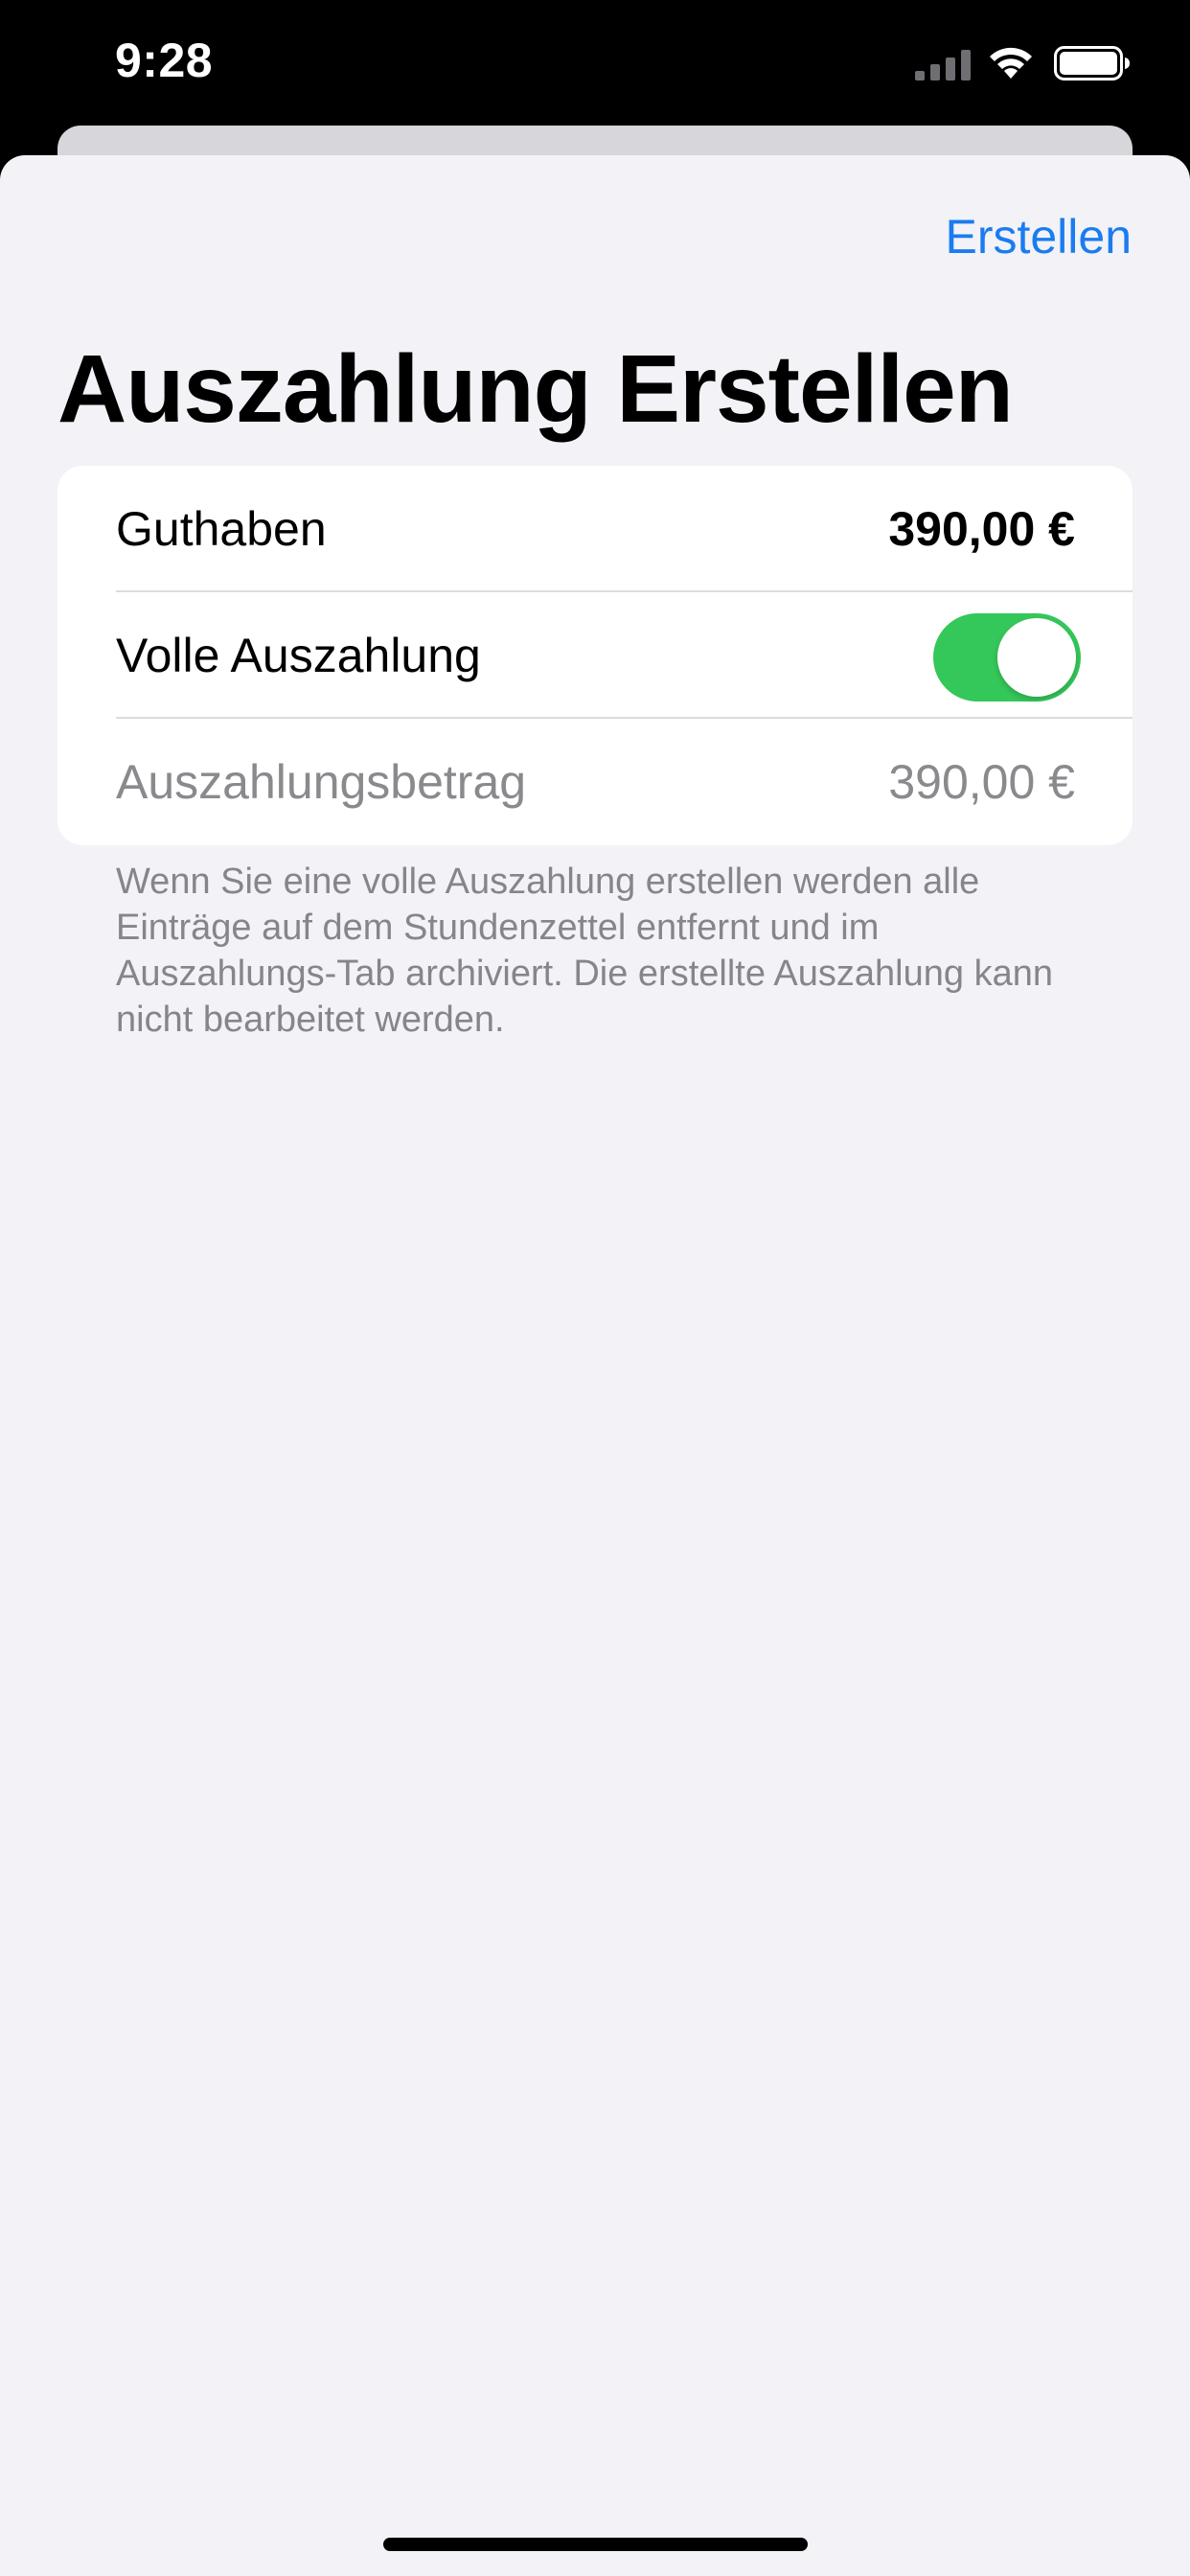 The width and height of the screenshot is (1190, 2576). Describe the element at coordinates (1037, 657) in the screenshot. I see `toggle-knob` at that location.